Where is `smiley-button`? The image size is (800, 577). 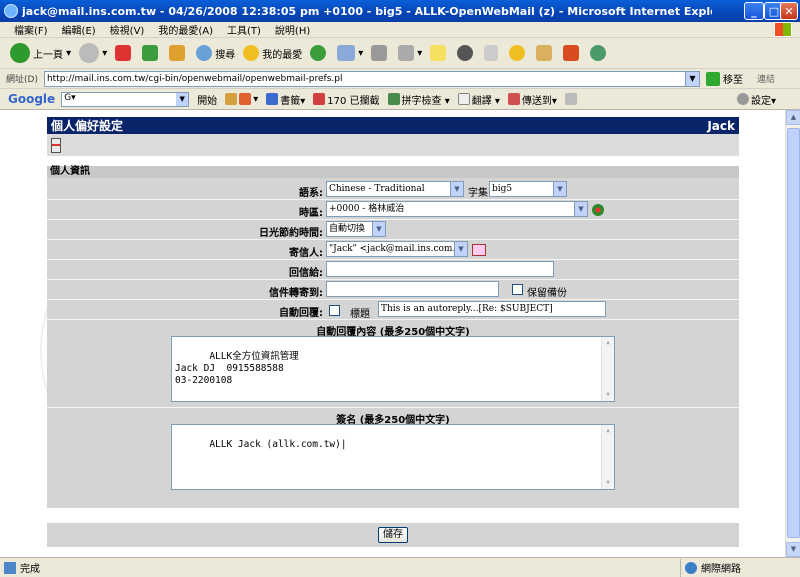 smiley-button is located at coordinates (518, 53).